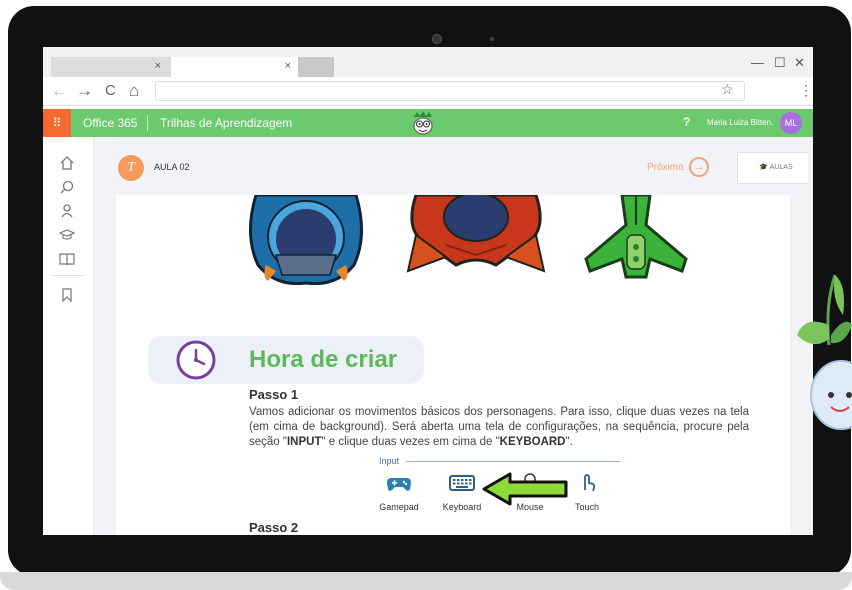 The height and width of the screenshot is (590, 852). What do you see at coordinates (791, 123) in the screenshot?
I see `avatar: ML` at bounding box center [791, 123].